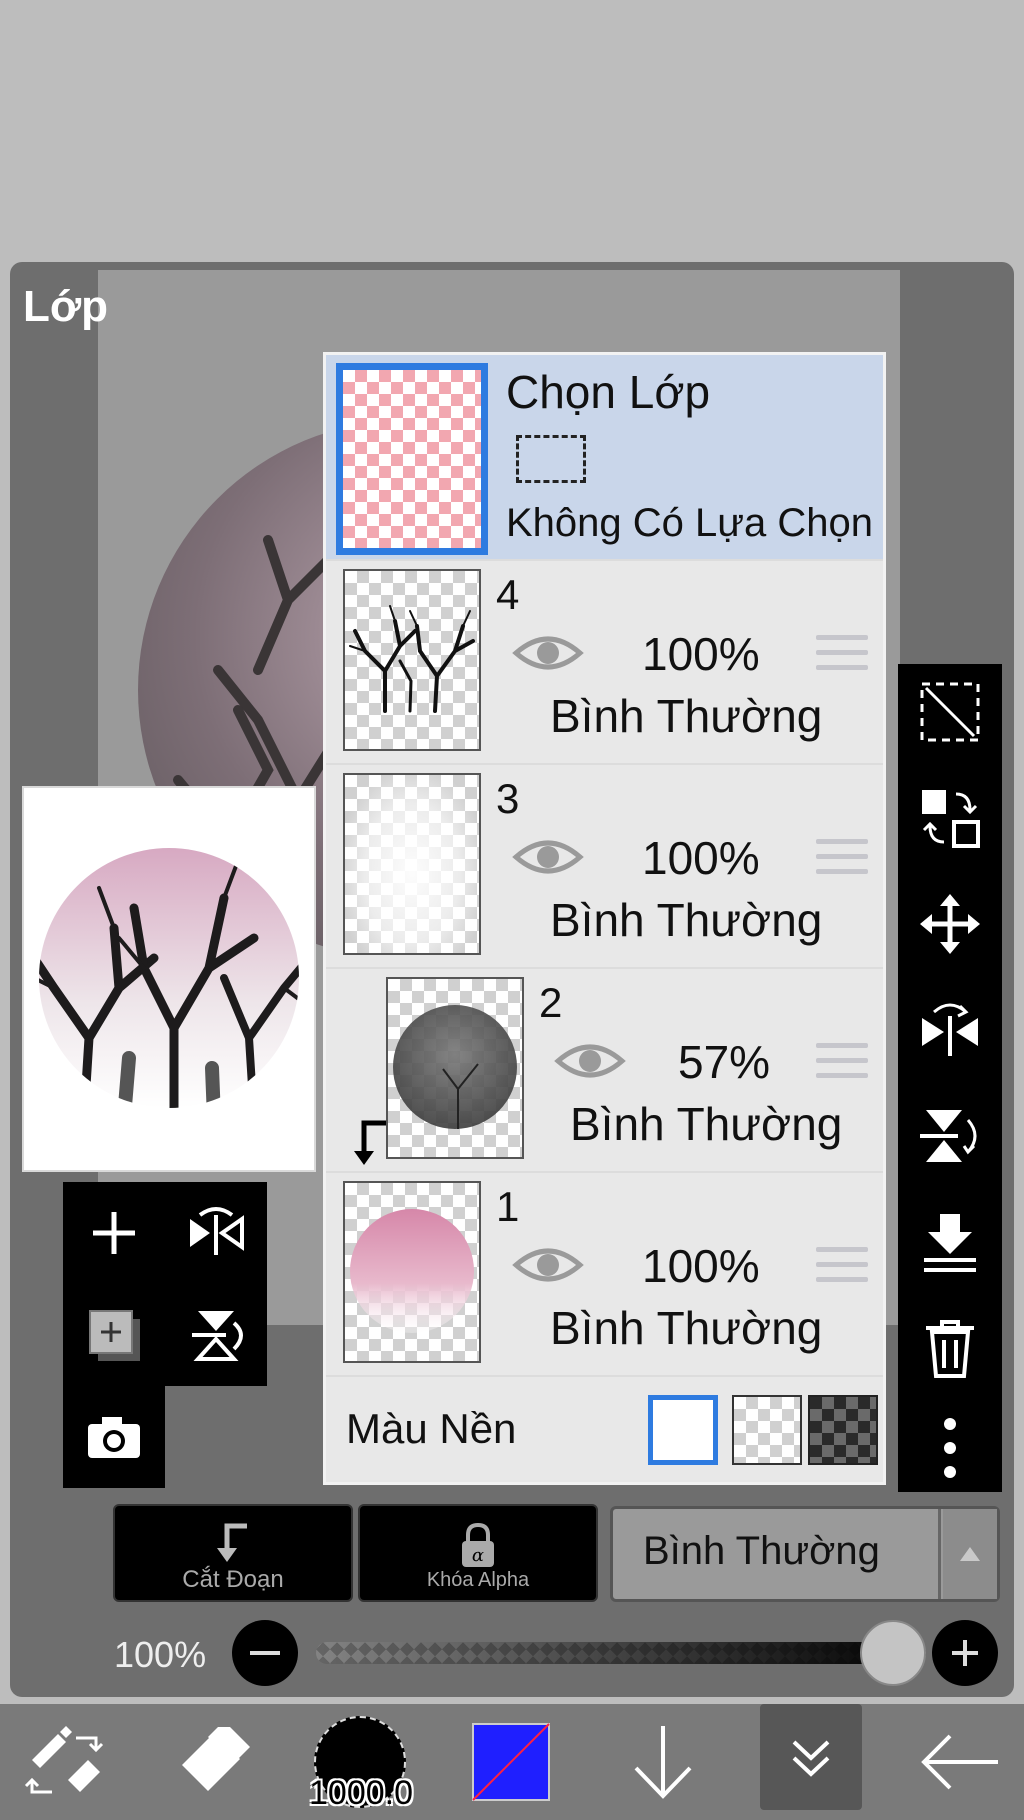  I want to click on selection-layer-title: Chọn Lớp, so click(608, 392).